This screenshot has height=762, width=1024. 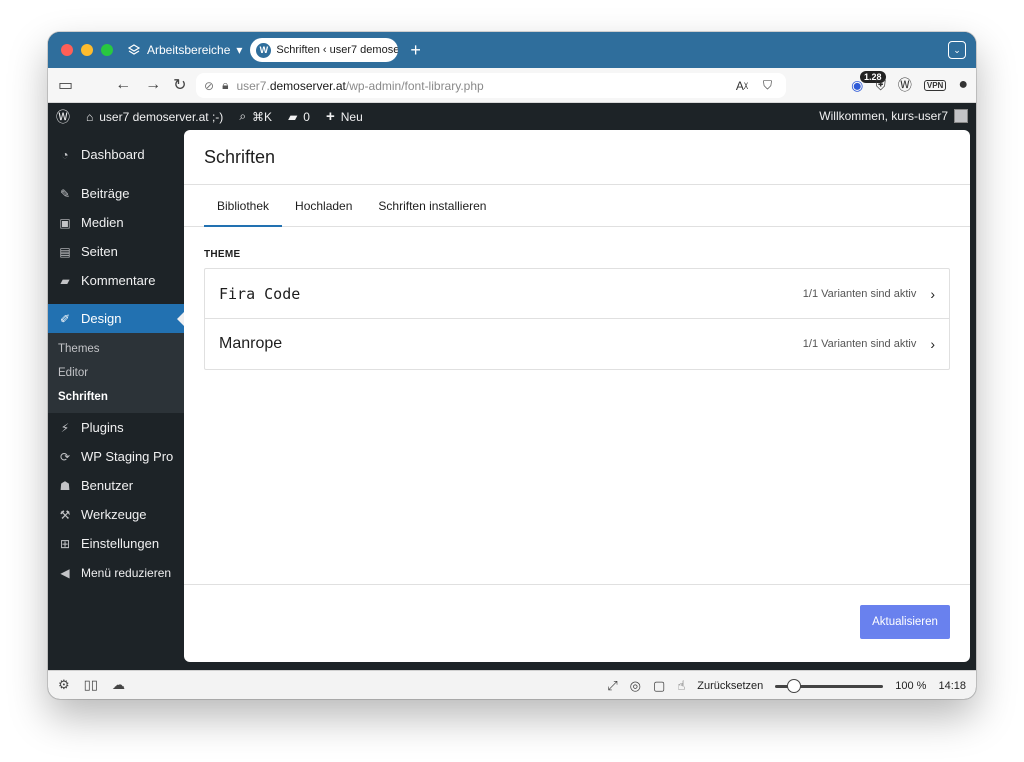 What do you see at coordinates (681, 686) in the screenshot?
I see `pointer-icon: ☝` at bounding box center [681, 686].